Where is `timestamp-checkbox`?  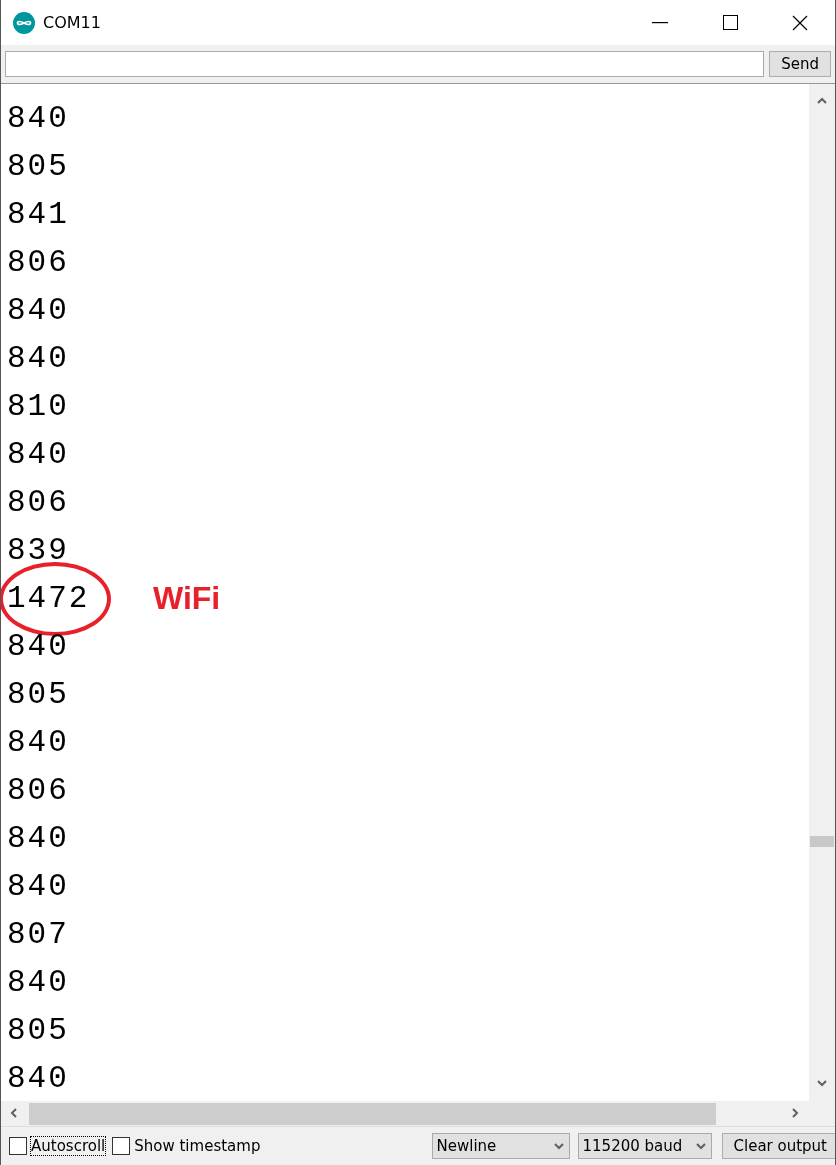 timestamp-checkbox is located at coordinates (121, 1146).